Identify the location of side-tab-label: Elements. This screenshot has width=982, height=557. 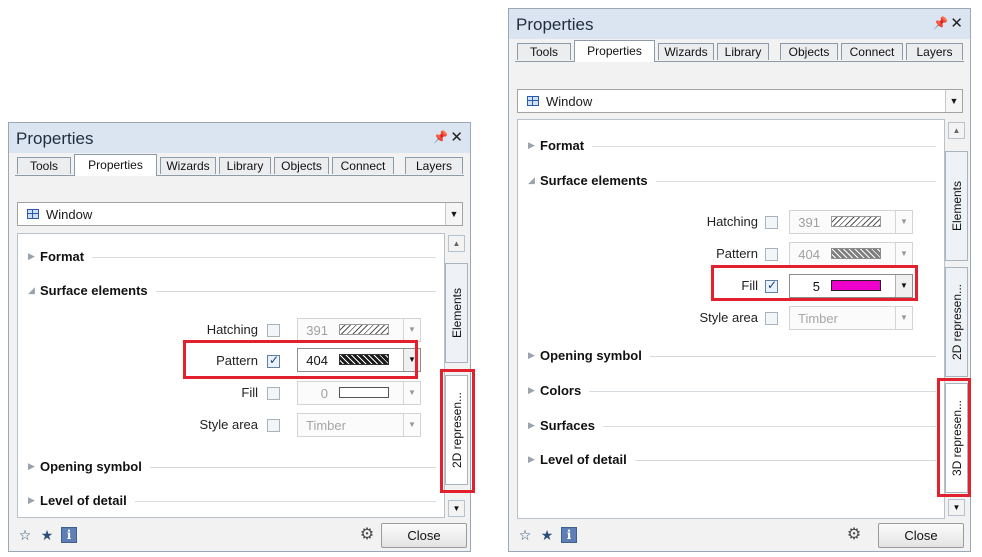
(456, 313).